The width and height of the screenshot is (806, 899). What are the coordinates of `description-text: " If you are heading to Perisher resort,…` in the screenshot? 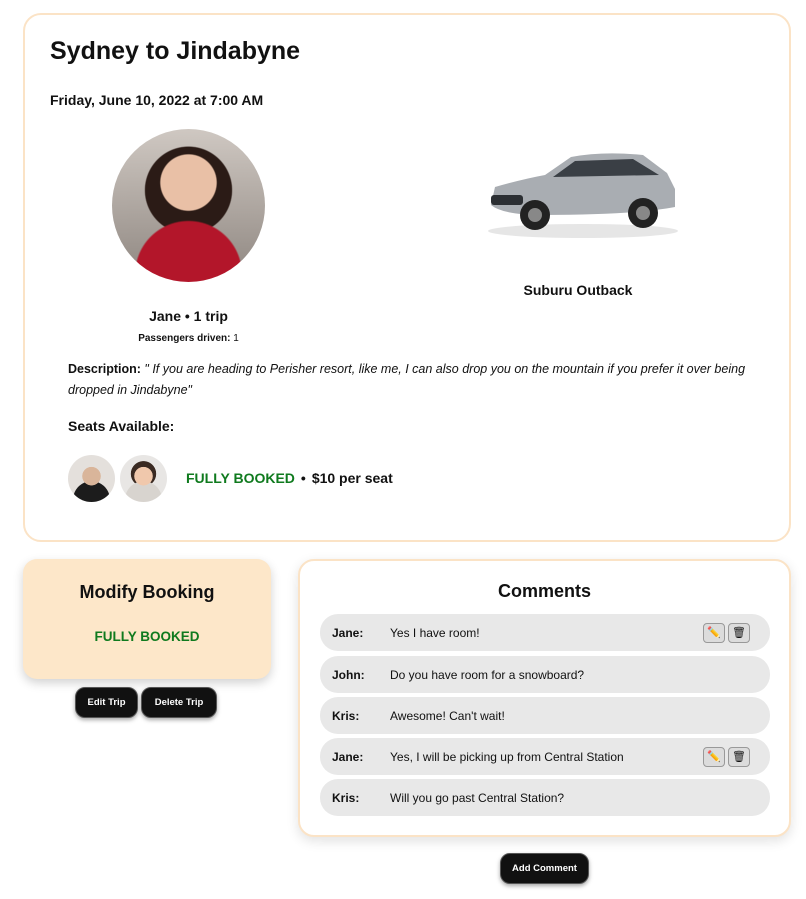 It's located at (407, 379).